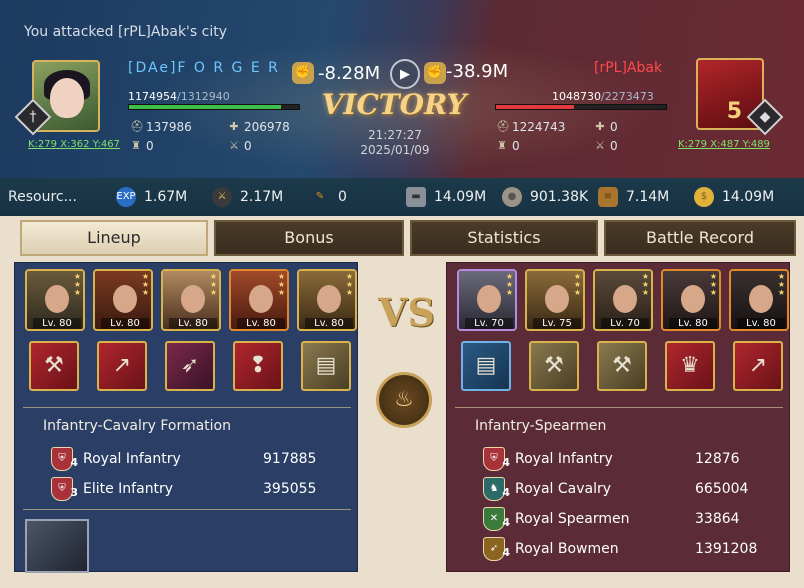  Describe the element at coordinates (114, 238) in the screenshot. I see `tab-lineup: Lineup` at that location.